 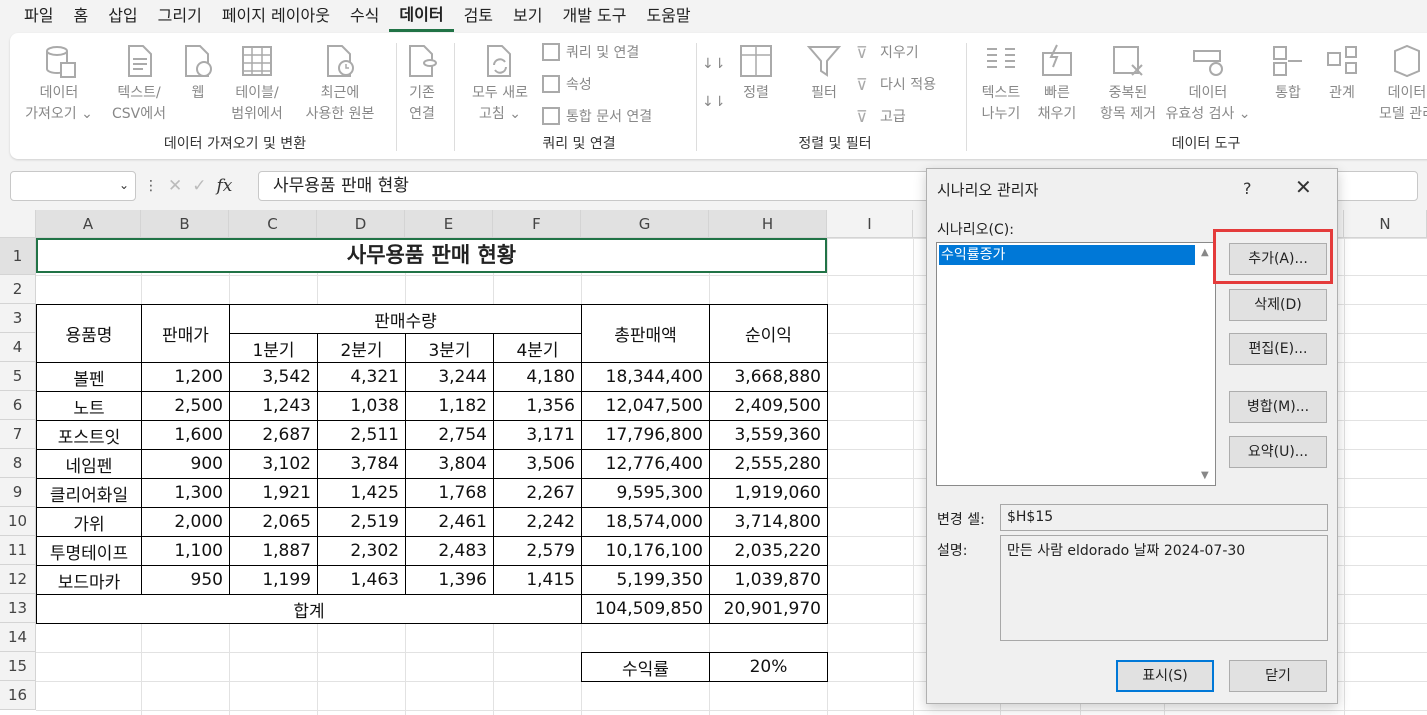 What do you see at coordinates (756, 73) in the screenshot?
I see `sort-button: 정렬` at bounding box center [756, 73].